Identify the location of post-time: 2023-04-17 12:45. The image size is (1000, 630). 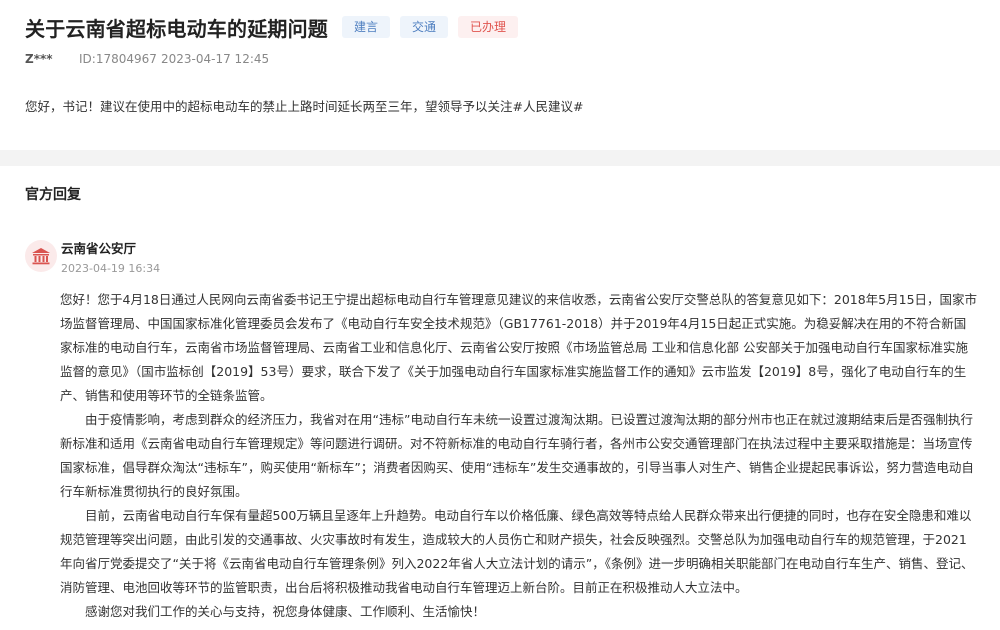
(215, 59).